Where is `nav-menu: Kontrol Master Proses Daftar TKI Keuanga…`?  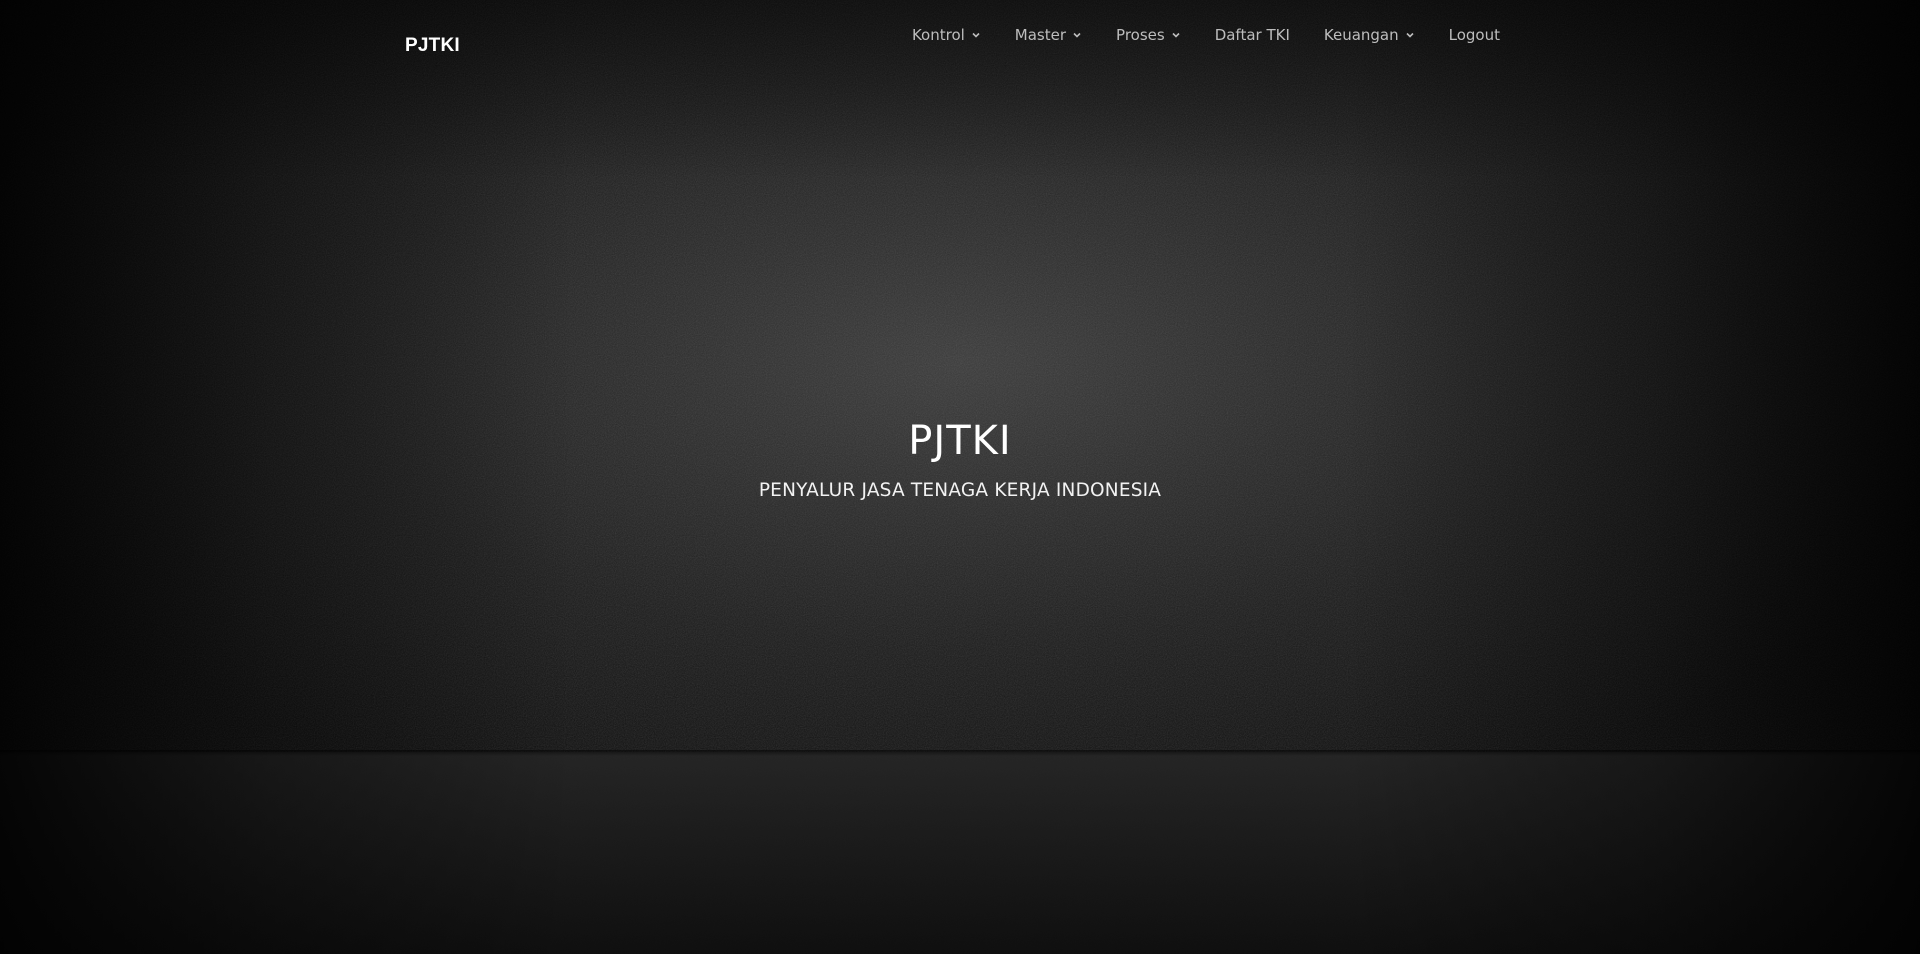
nav-menu: Kontrol Master Proses Daftar TKI Keuanga… is located at coordinates (1206, 35).